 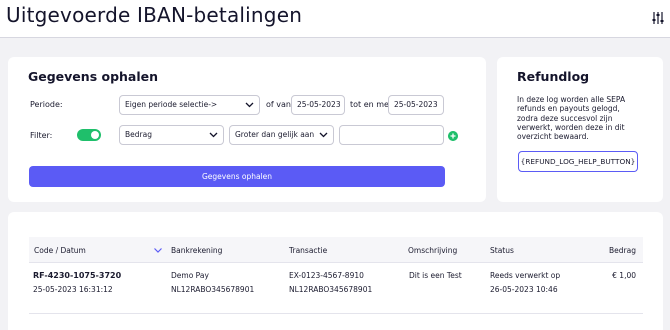 What do you see at coordinates (213, 289) in the screenshot?
I see `row-bank-iban: NL12RABO345678901` at bounding box center [213, 289].